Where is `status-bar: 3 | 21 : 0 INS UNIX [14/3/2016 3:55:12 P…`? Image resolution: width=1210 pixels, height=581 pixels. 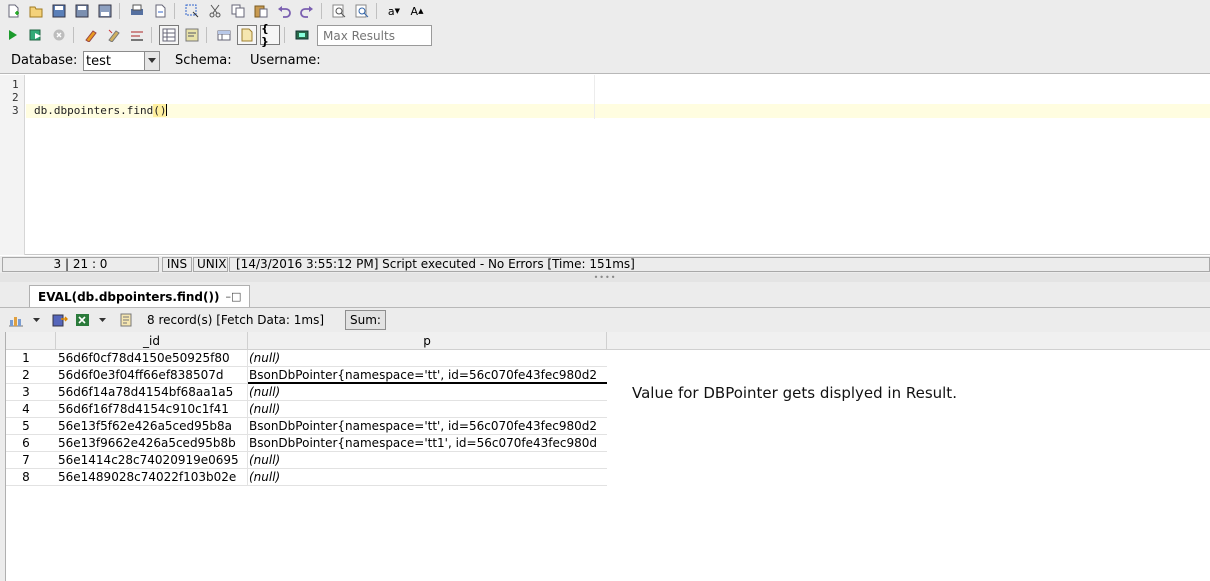
status-bar: 3 | 21 : 0 INS UNIX [14/3/2016 3:55:12 P… is located at coordinates (605, 264).